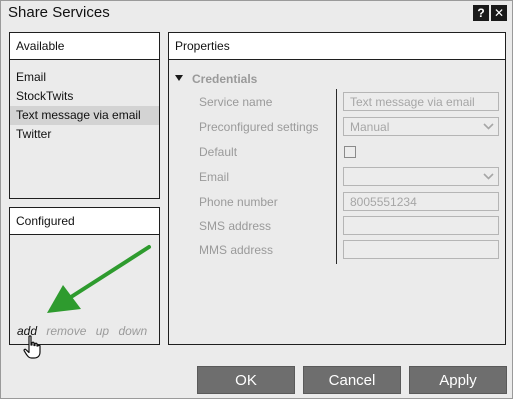 The width and height of the screenshot is (513, 399). I want to click on service-name-value: Text message via email, so click(412, 102).